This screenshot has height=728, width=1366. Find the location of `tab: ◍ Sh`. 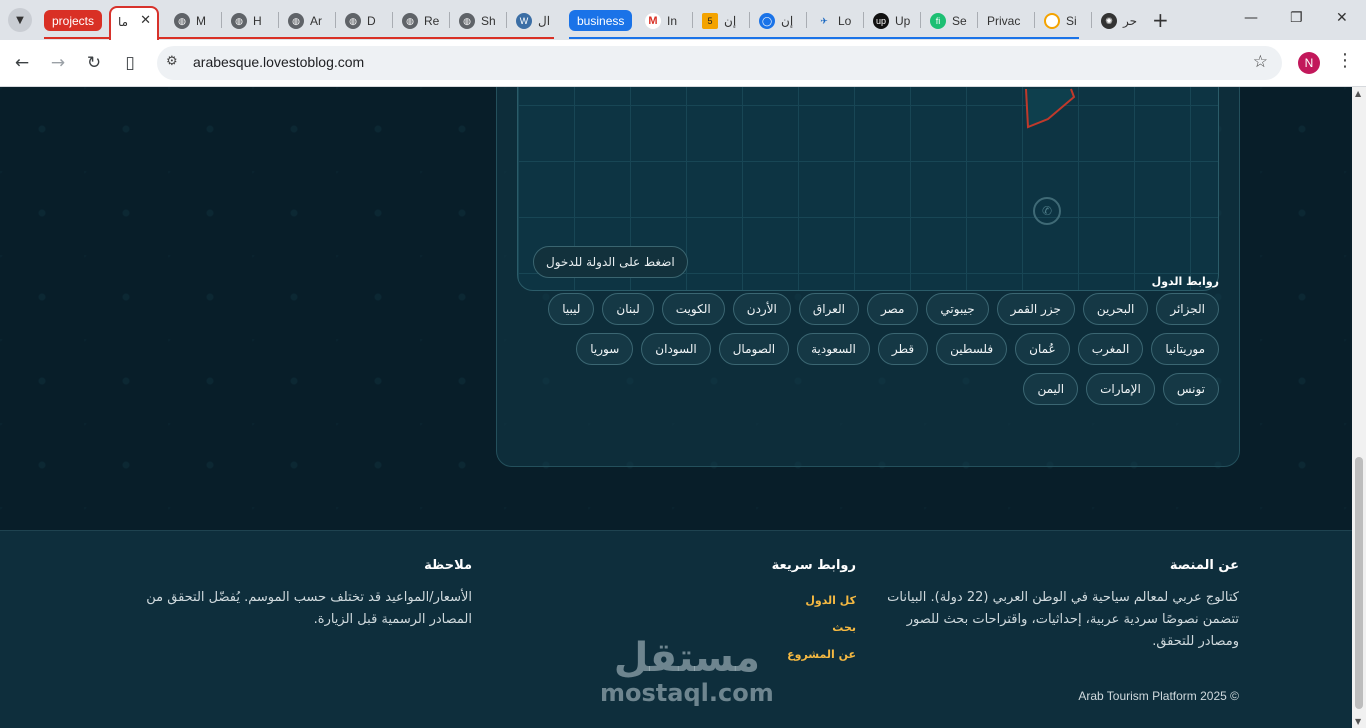

tab: ◍ Sh is located at coordinates (477, 21).